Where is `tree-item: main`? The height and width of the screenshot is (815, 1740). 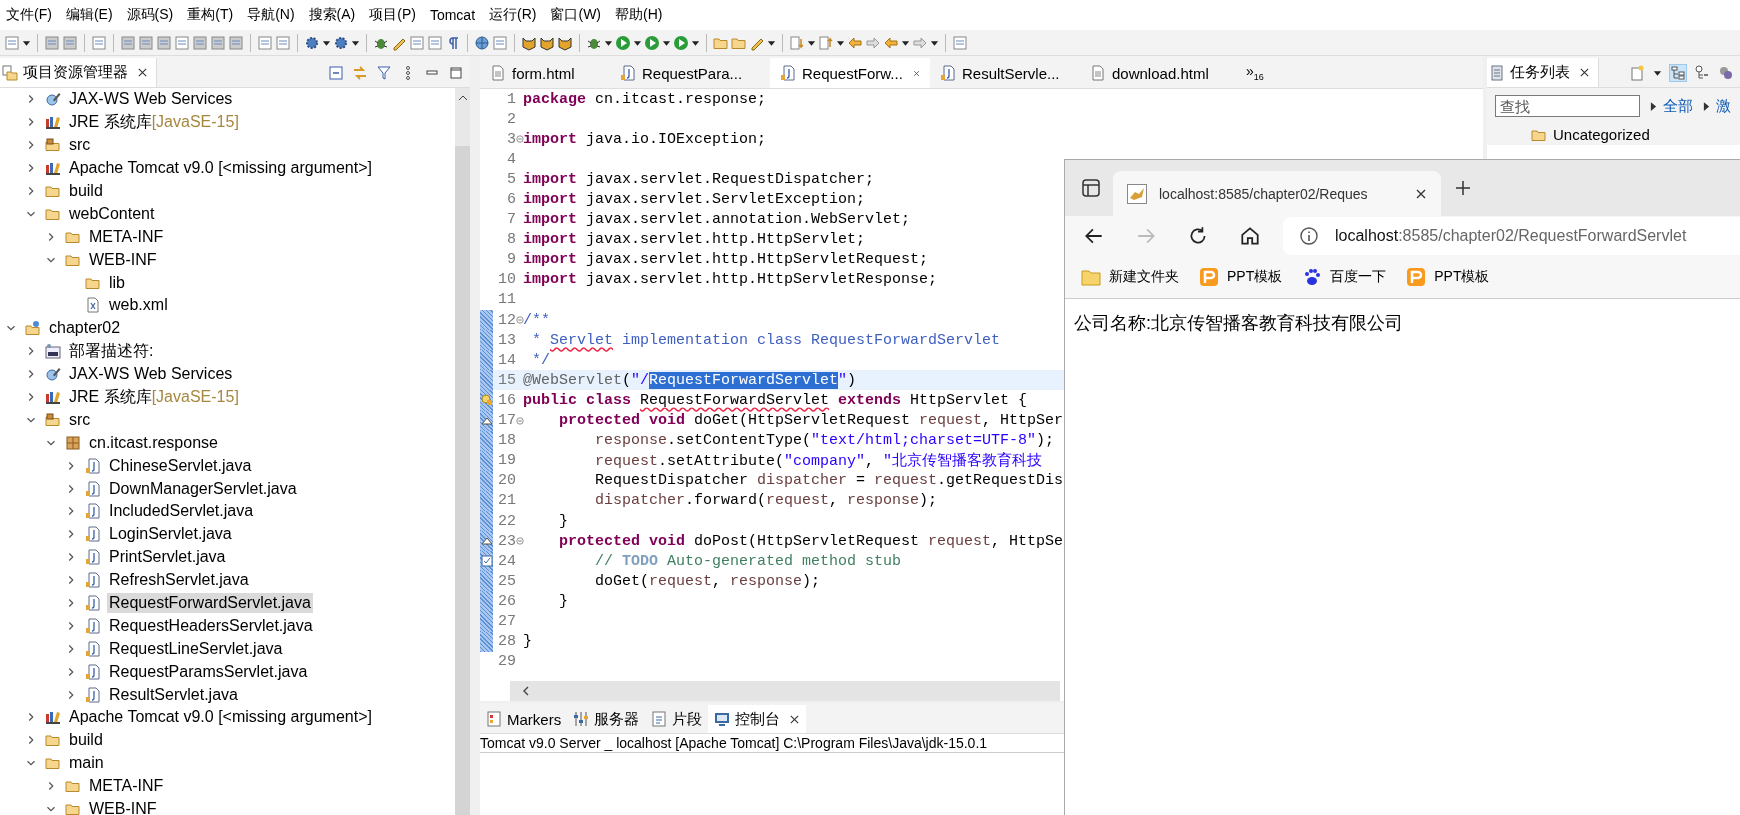 tree-item: main is located at coordinates (86, 763).